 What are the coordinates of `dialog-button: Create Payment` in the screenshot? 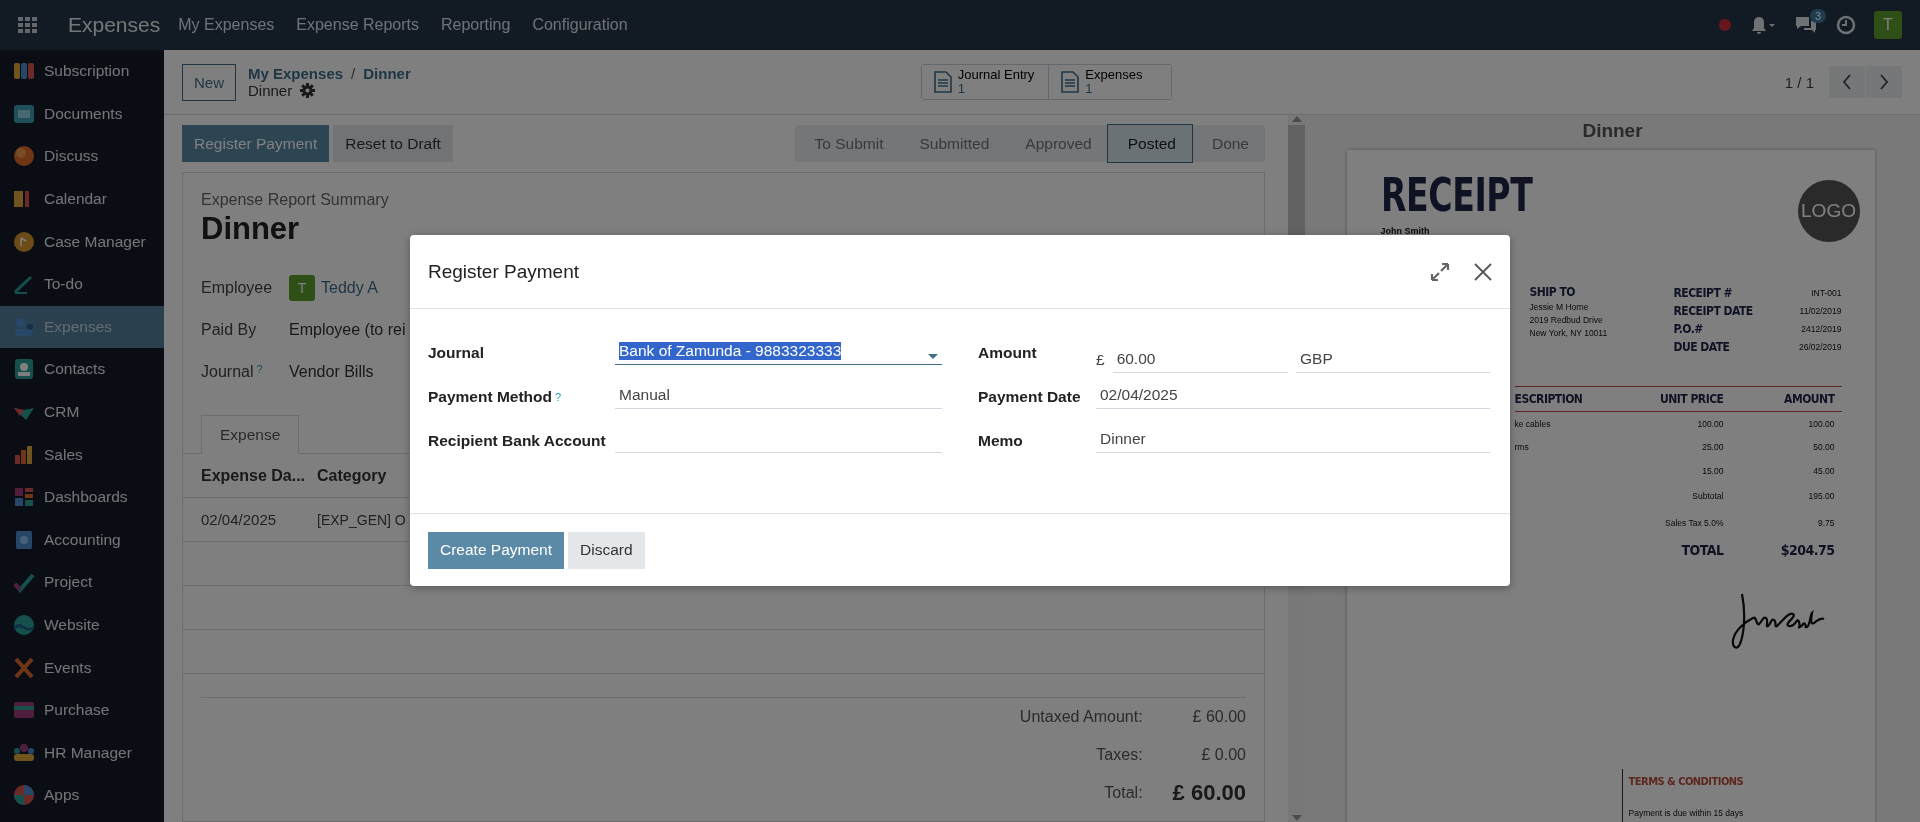 It's located at (496, 550).